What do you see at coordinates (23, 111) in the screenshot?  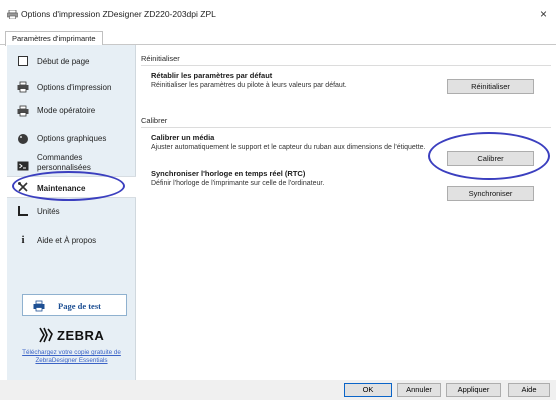 I see `printer-mode-icon` at bounding box center [23, 111].